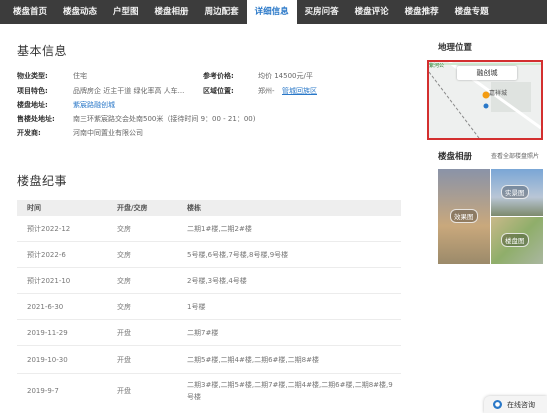 The width and height of the screenshot is (547, 413). Describe the element at coordinates (322, 12) in the screenshot. I see `nav-item-qa: 买房问答` at that location.